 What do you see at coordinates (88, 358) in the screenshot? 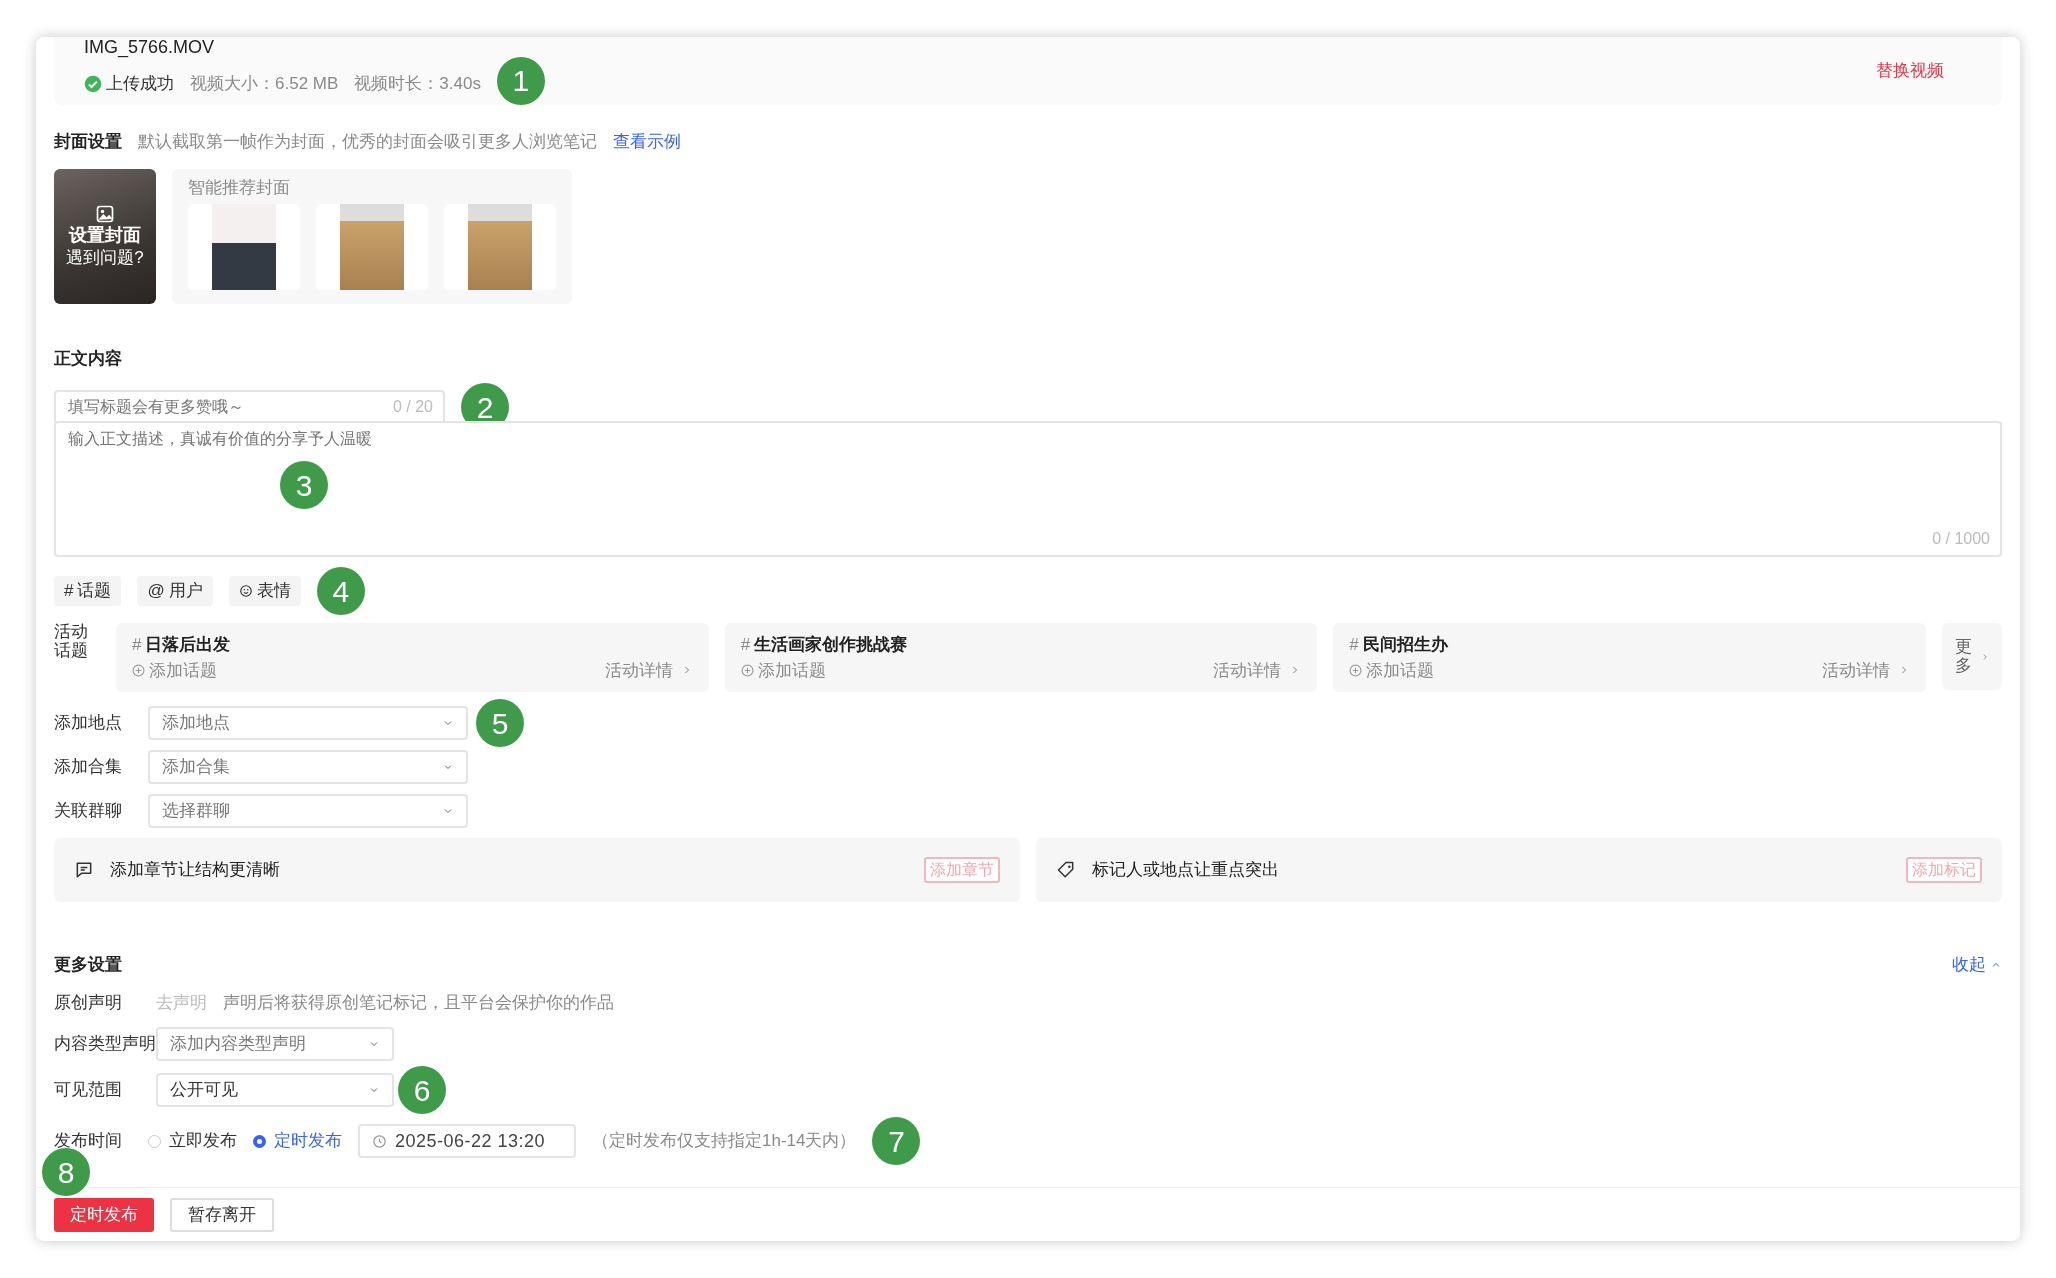
I see `section-title: 正文内容` at bounding box center [88, 358].